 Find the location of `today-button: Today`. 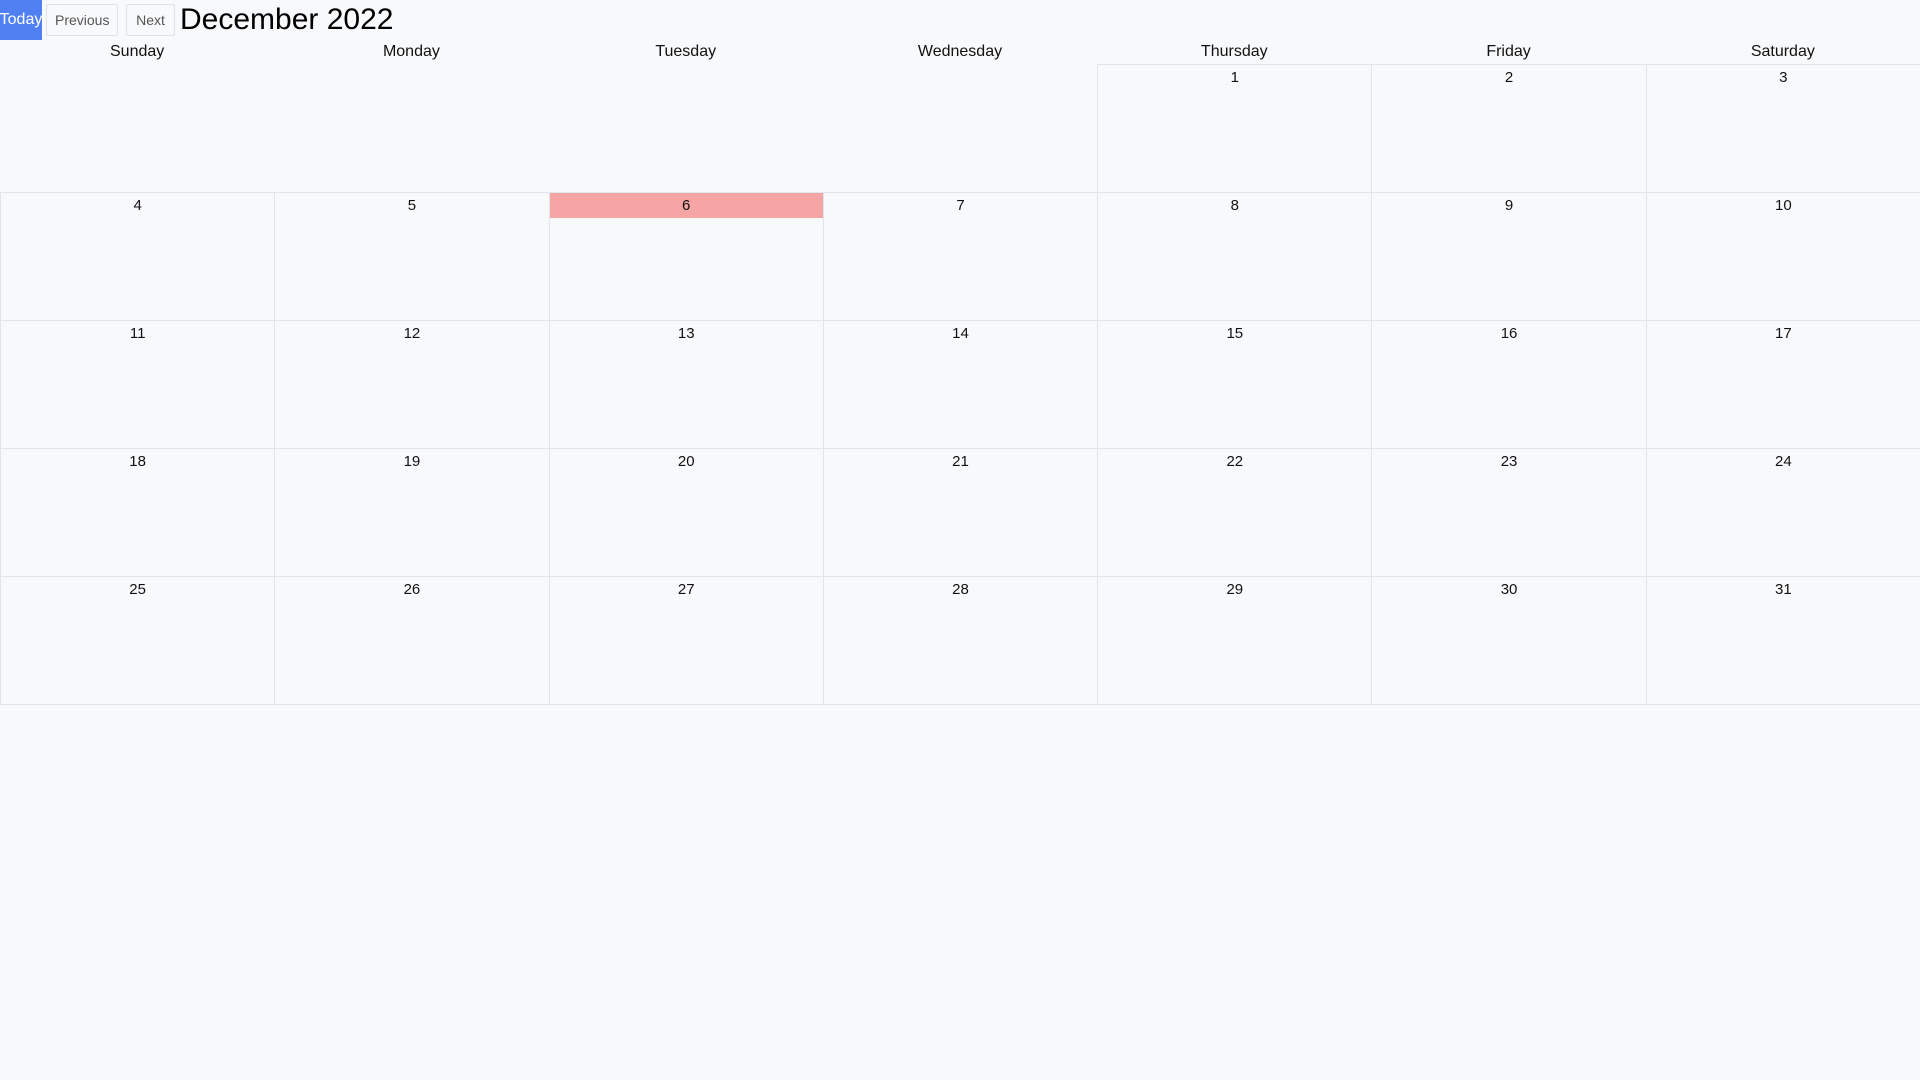

today-button: Today is located at coordinates (21, 20).